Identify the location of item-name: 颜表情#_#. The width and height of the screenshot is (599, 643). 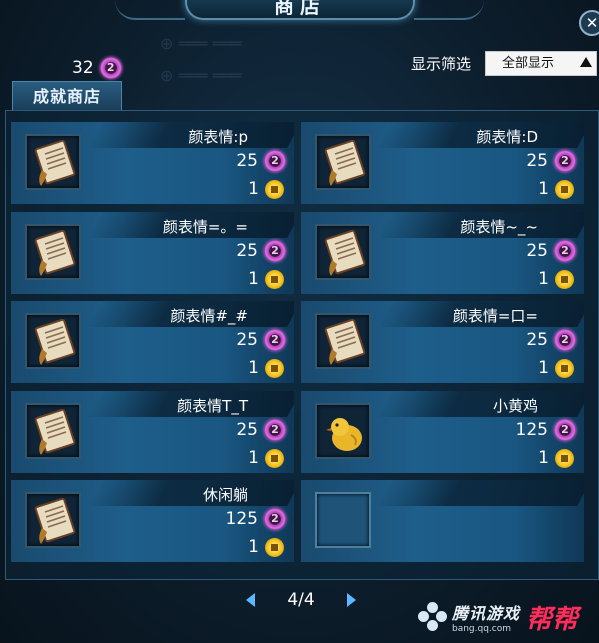
(209, 316).